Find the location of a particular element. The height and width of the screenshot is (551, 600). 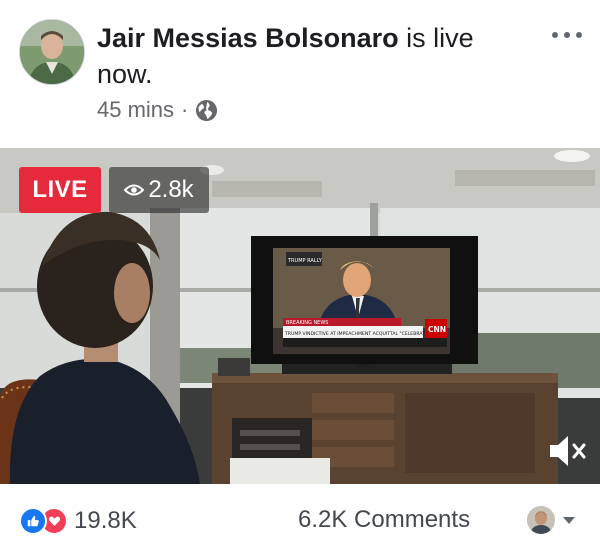

post-timestamp: 45 mins is located at coordinates (135, 110).